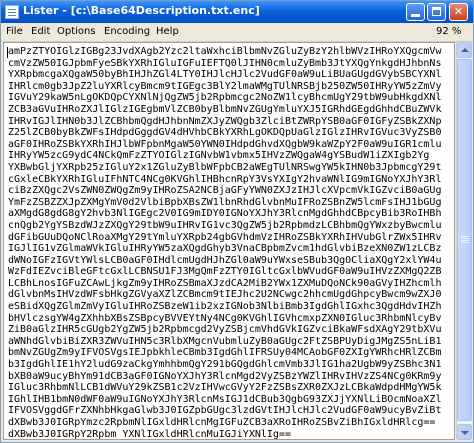 The image size is (474, 443). What do you see at coordinates (12, 12) in the screenshot?
I see `lister-app-icon` at bounding box center [12, 12].